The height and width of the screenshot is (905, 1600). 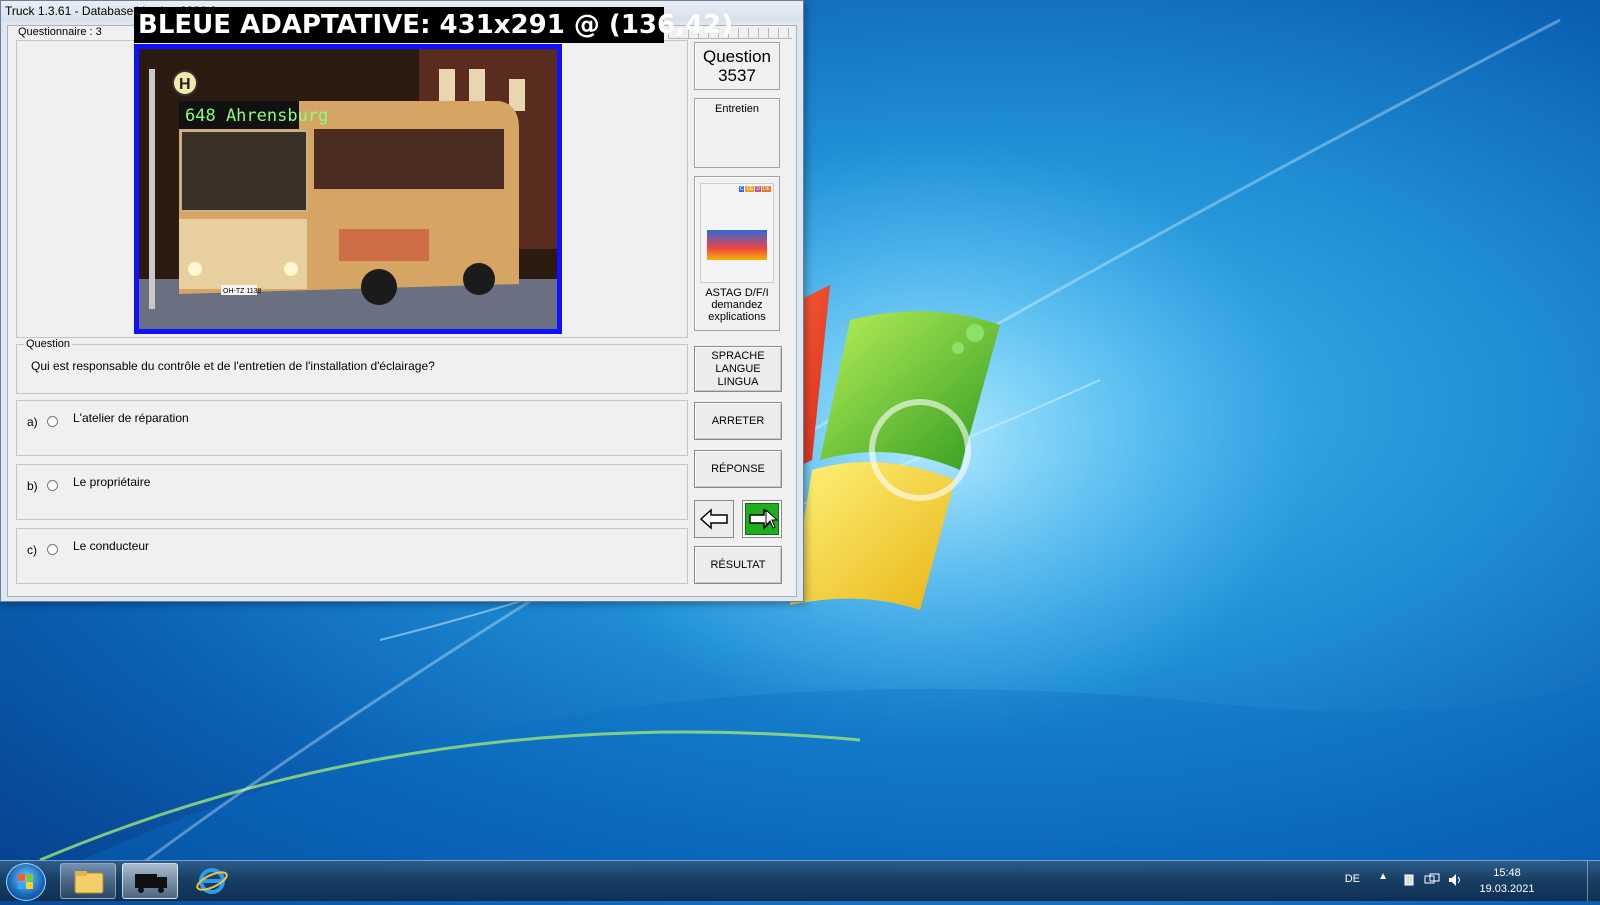 I want to click on question-group-label: Question, so click(x=48, y=344).